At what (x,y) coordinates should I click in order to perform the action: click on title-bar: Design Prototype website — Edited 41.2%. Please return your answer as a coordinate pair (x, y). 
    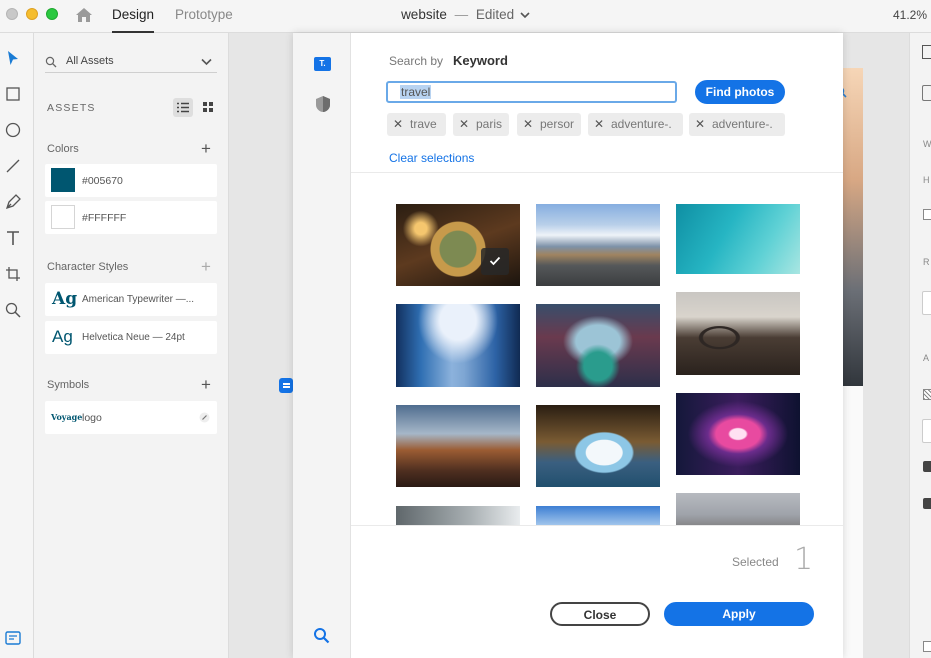
    Looking at the image, I should click on (465, 16).